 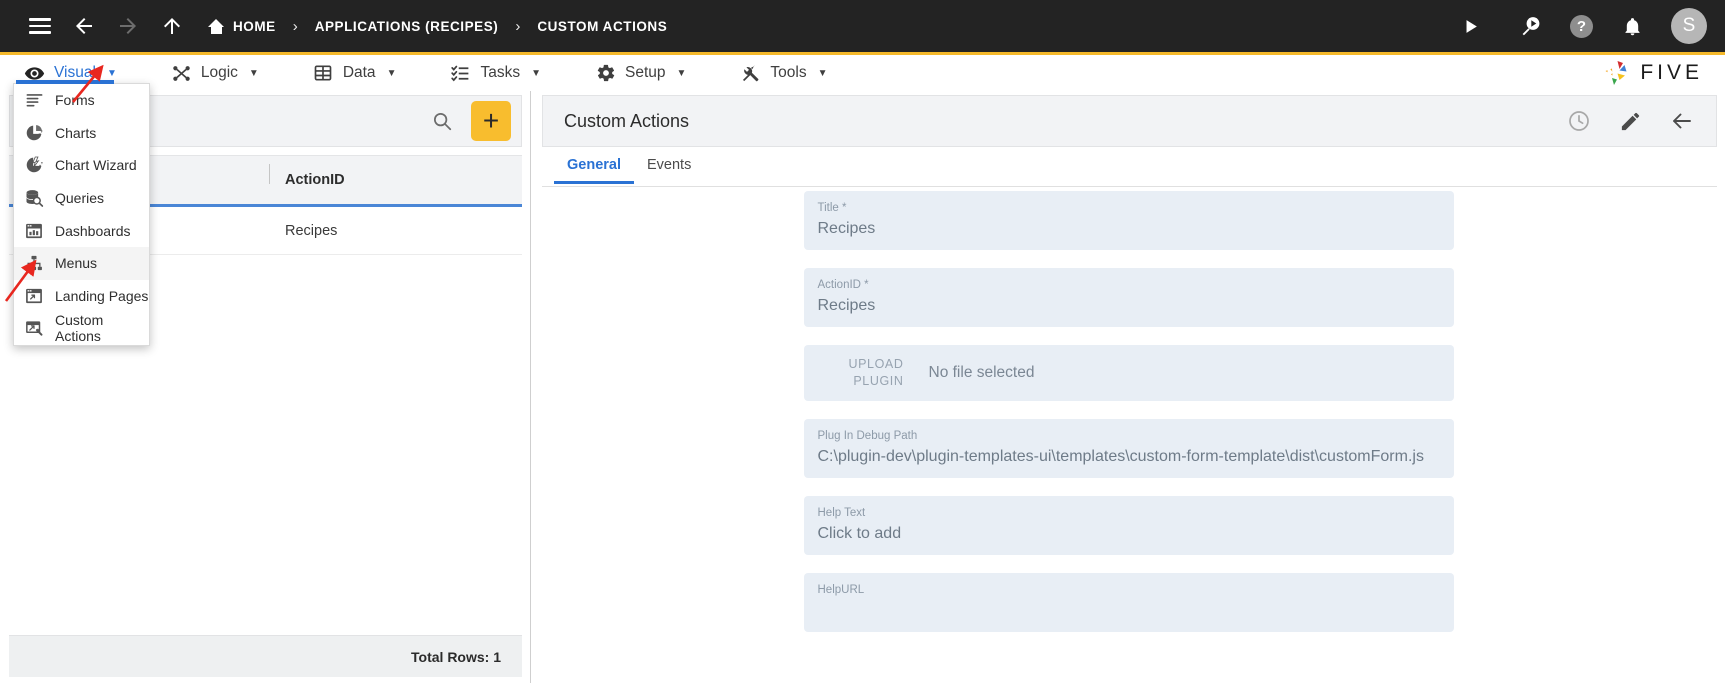 What do you see at coordinates (34, 198) in the screenshot?
I see `database-search-icon` at bounding box center [34, 198].